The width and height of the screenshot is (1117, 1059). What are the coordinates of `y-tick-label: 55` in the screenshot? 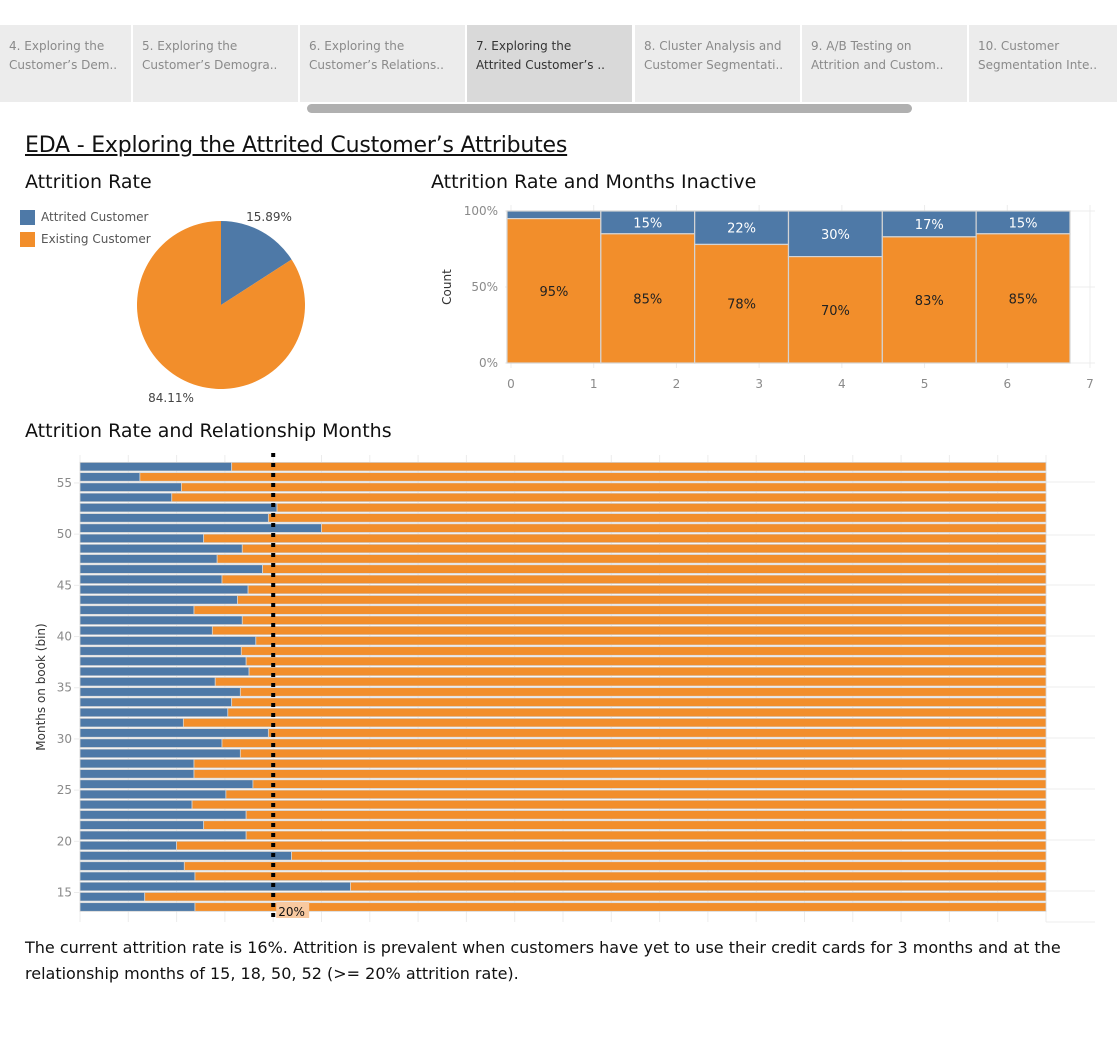 It's located at (64, 483).